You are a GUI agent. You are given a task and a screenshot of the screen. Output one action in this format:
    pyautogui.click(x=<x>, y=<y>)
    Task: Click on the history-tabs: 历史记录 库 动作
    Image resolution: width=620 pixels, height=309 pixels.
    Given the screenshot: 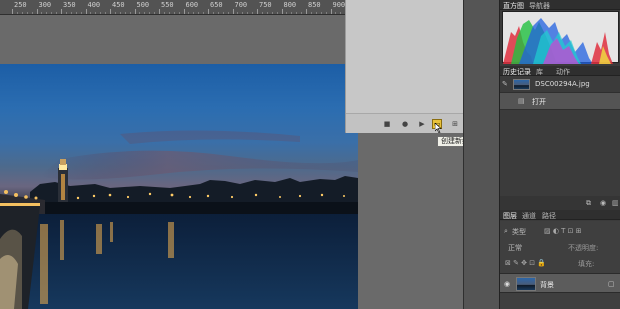 What is the action you would take?
    pyautogui.click(x=560, y=71)
    